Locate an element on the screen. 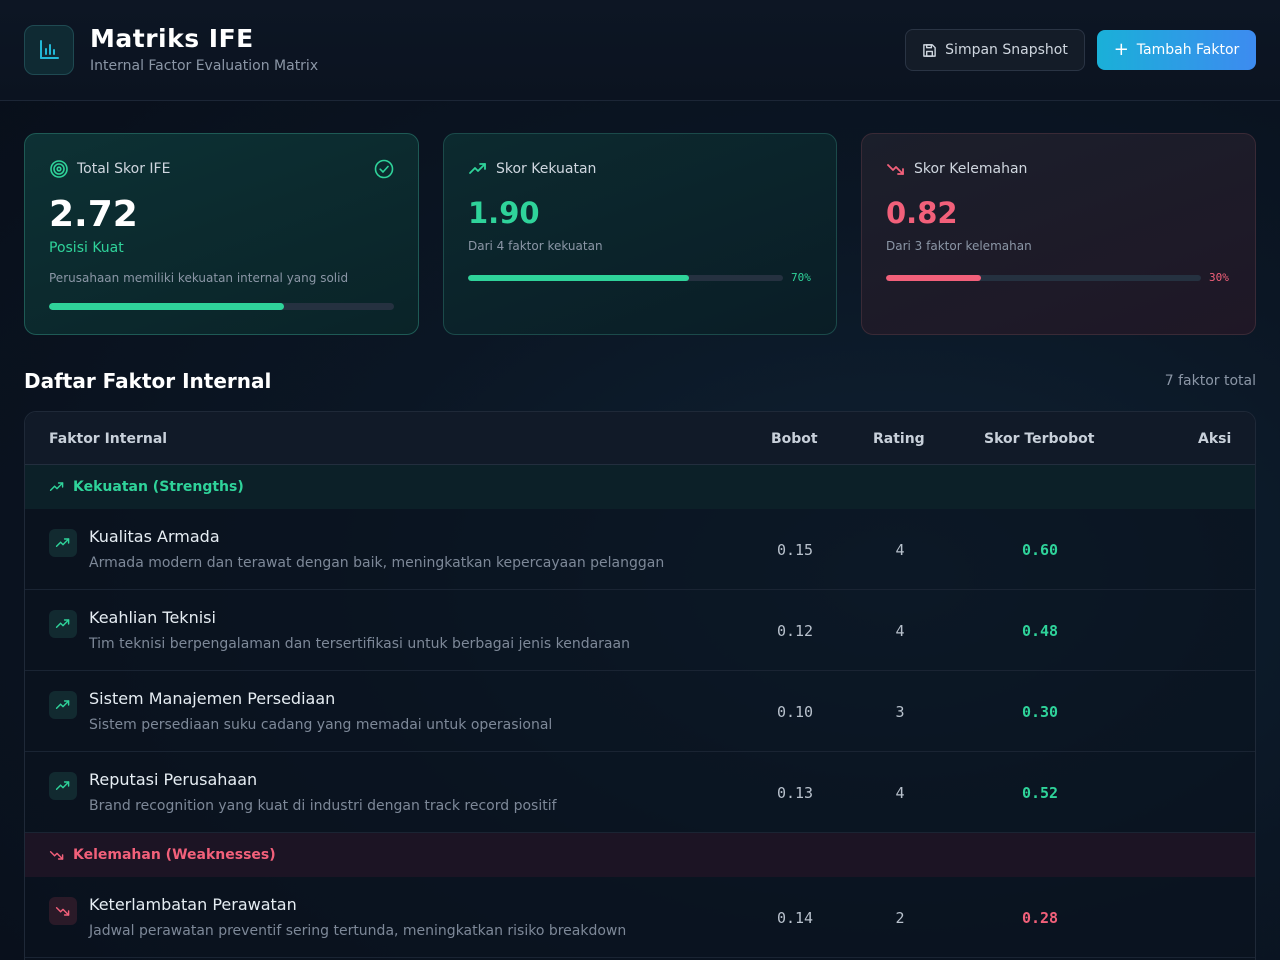 Image resolution: width=1280 pixels, height=960 pixels. header-score: Skor Terbobot is located at coordinates (1039, 439).